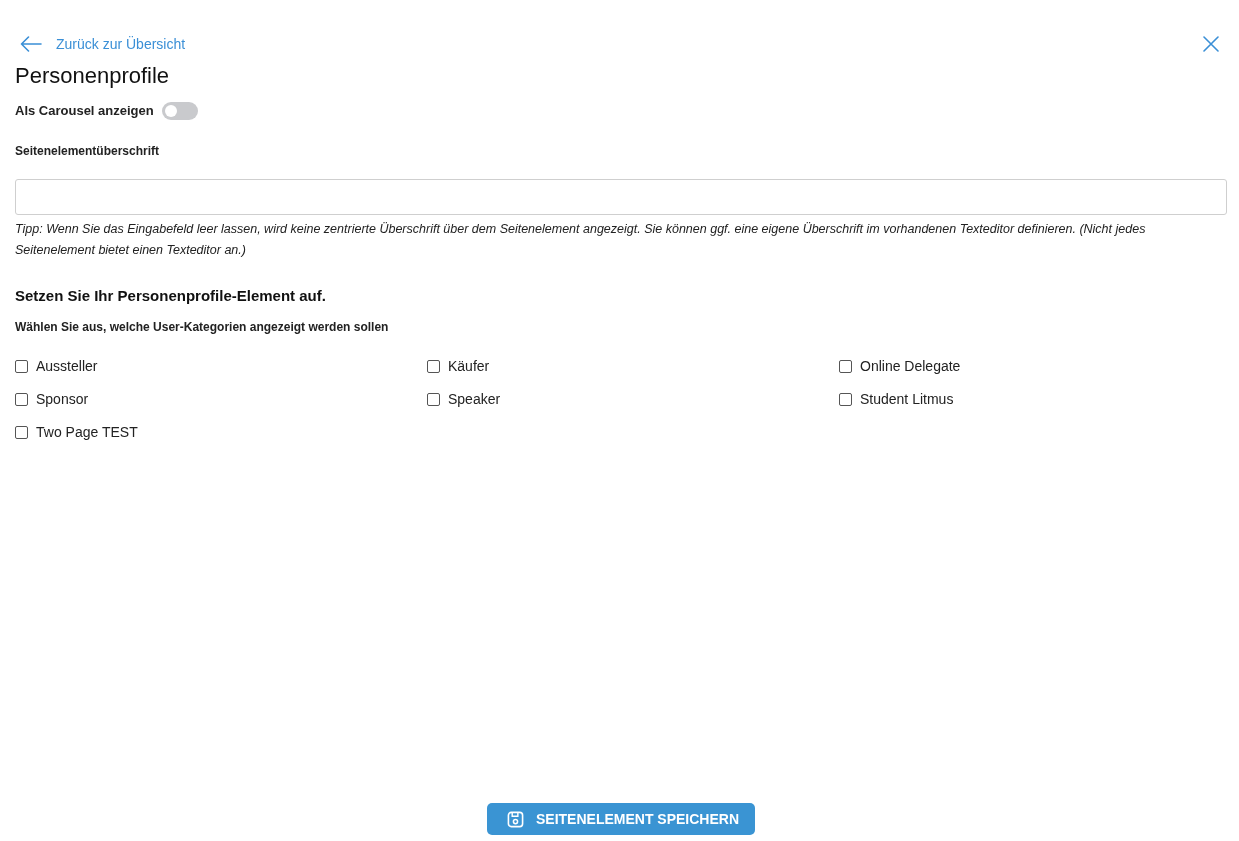 The height and width of the screenshot is (841, 1239). I want to click on checkbox-label: Two Page TEST, so click(87, 432).